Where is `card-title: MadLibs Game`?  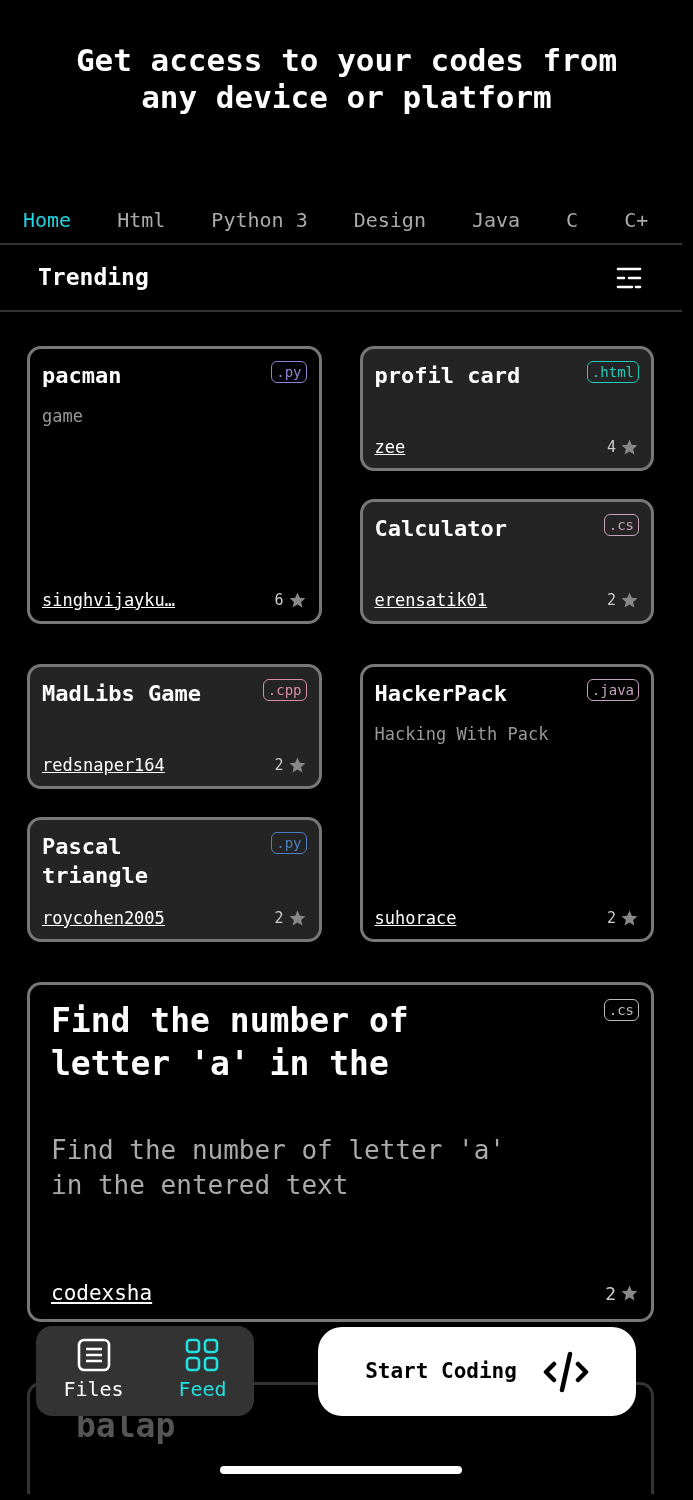
card-title: MadLibs Game is located at coordinates (121, 694).